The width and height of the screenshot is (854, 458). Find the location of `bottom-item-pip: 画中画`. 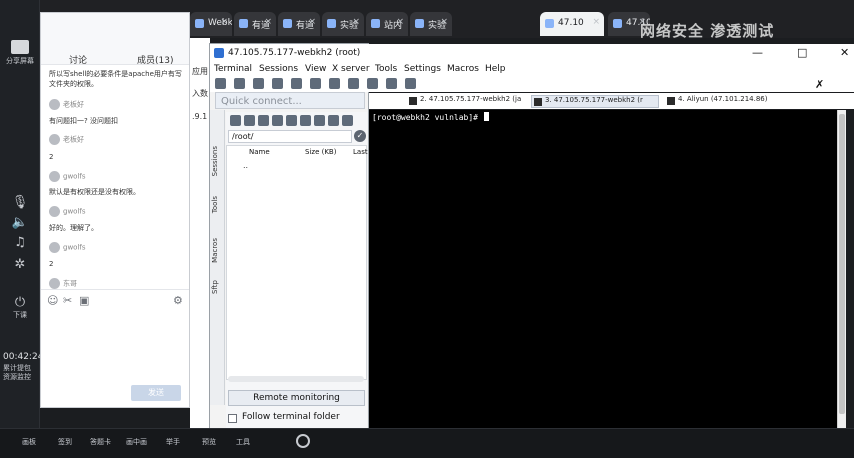

bottom-item-pip: 画中画 is located at coordinates (136, 442).